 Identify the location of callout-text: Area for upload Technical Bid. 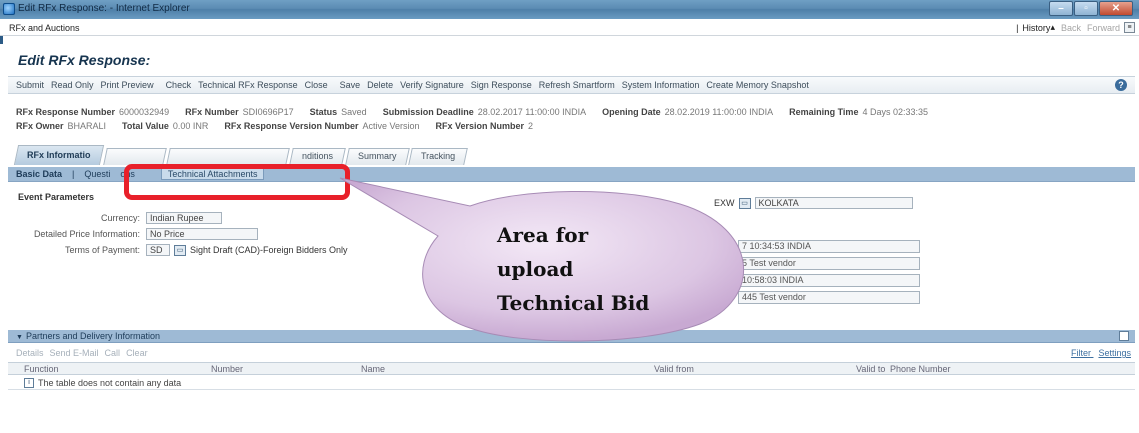
(573, 269).